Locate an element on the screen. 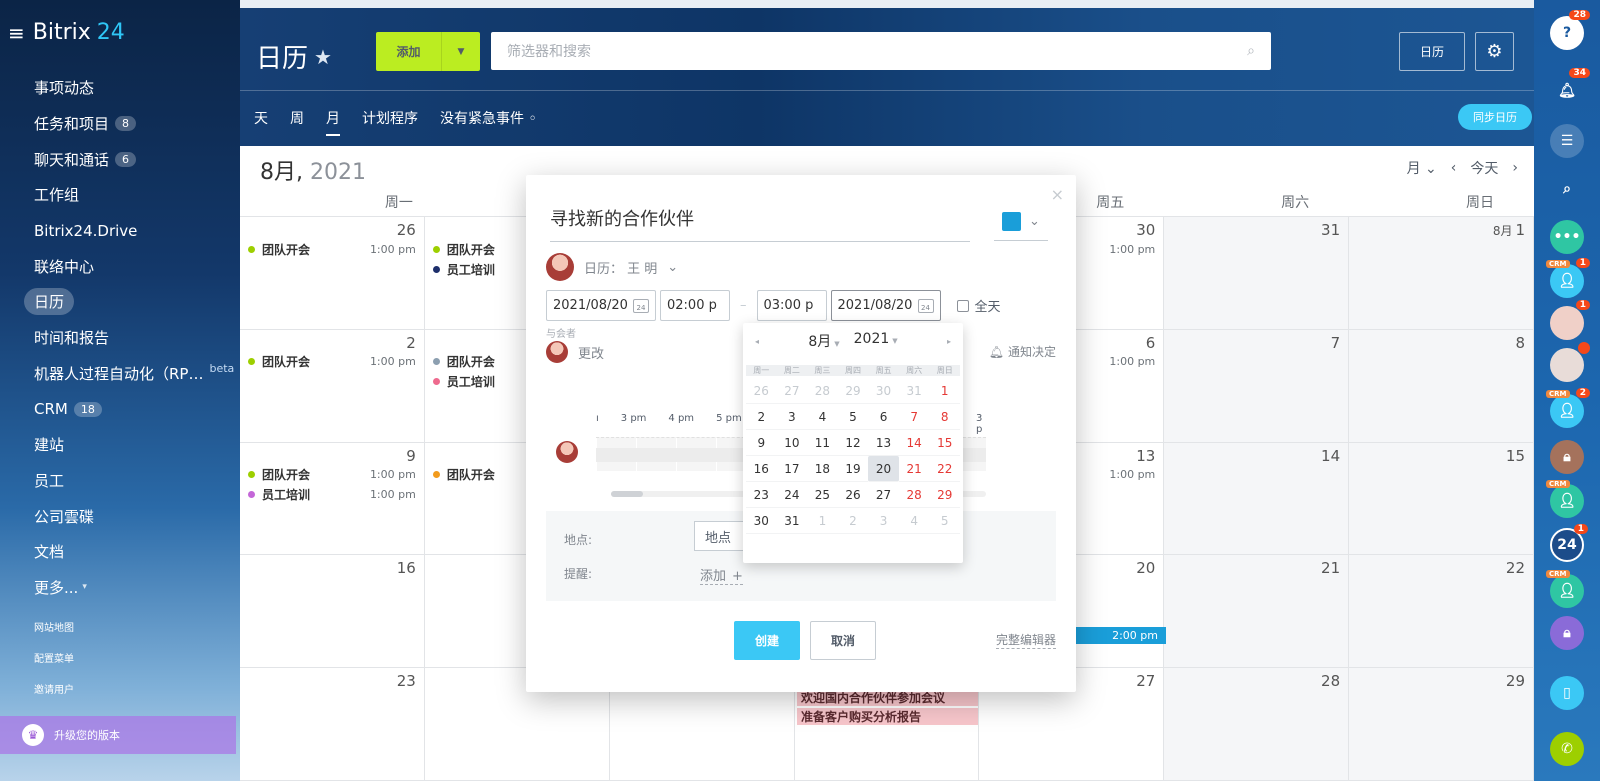 This screenshot has width=1600, height=781. star-icon: ★ is located at coordinates (323, 57).